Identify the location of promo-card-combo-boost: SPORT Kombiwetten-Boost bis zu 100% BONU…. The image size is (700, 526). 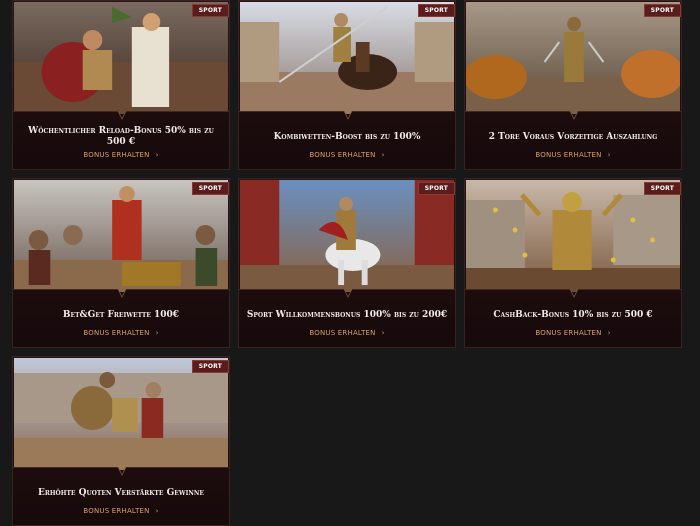
(347, 85).